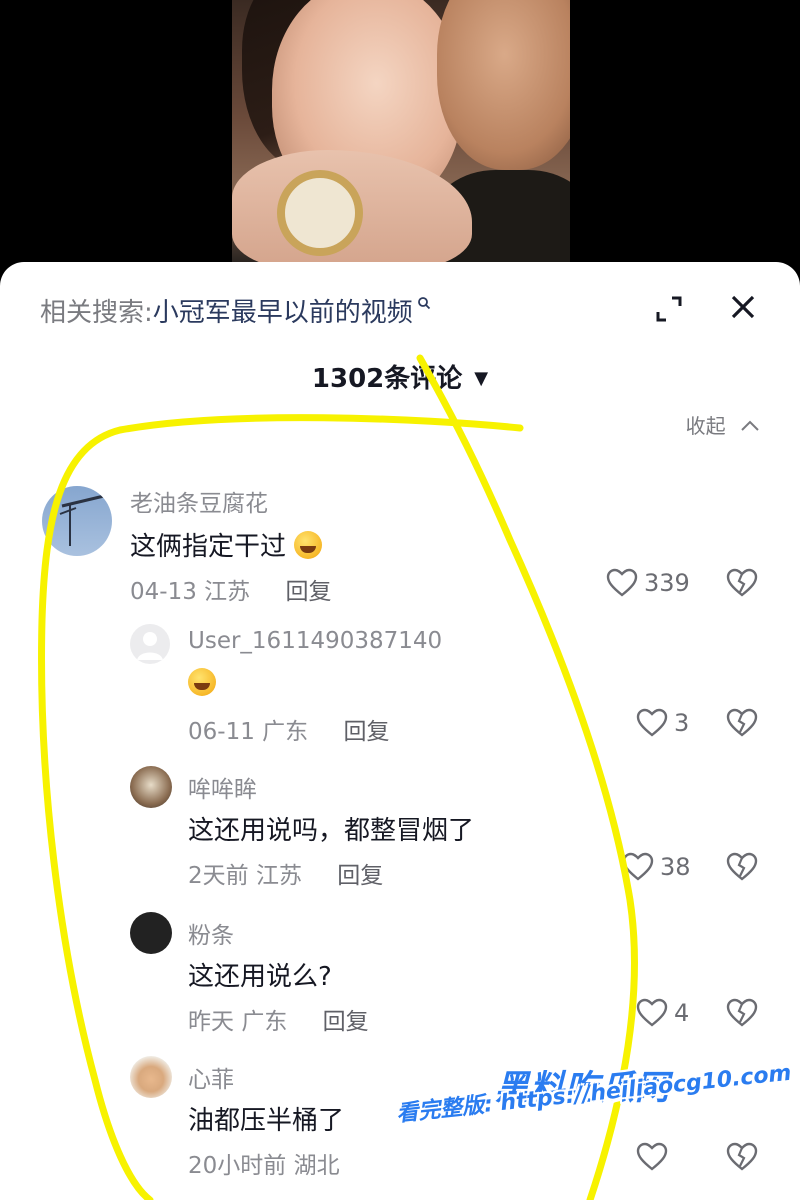 This screenshot has height=1200, width=800. I want to click on comment-text-body: 这俩指定干过, so click(208, 547).